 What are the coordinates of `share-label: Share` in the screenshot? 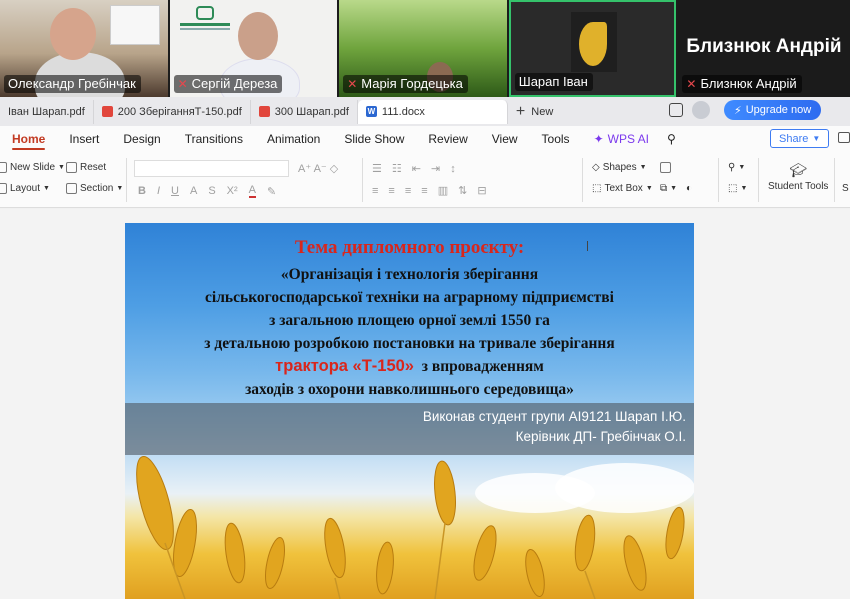 It's located at (794, 138).